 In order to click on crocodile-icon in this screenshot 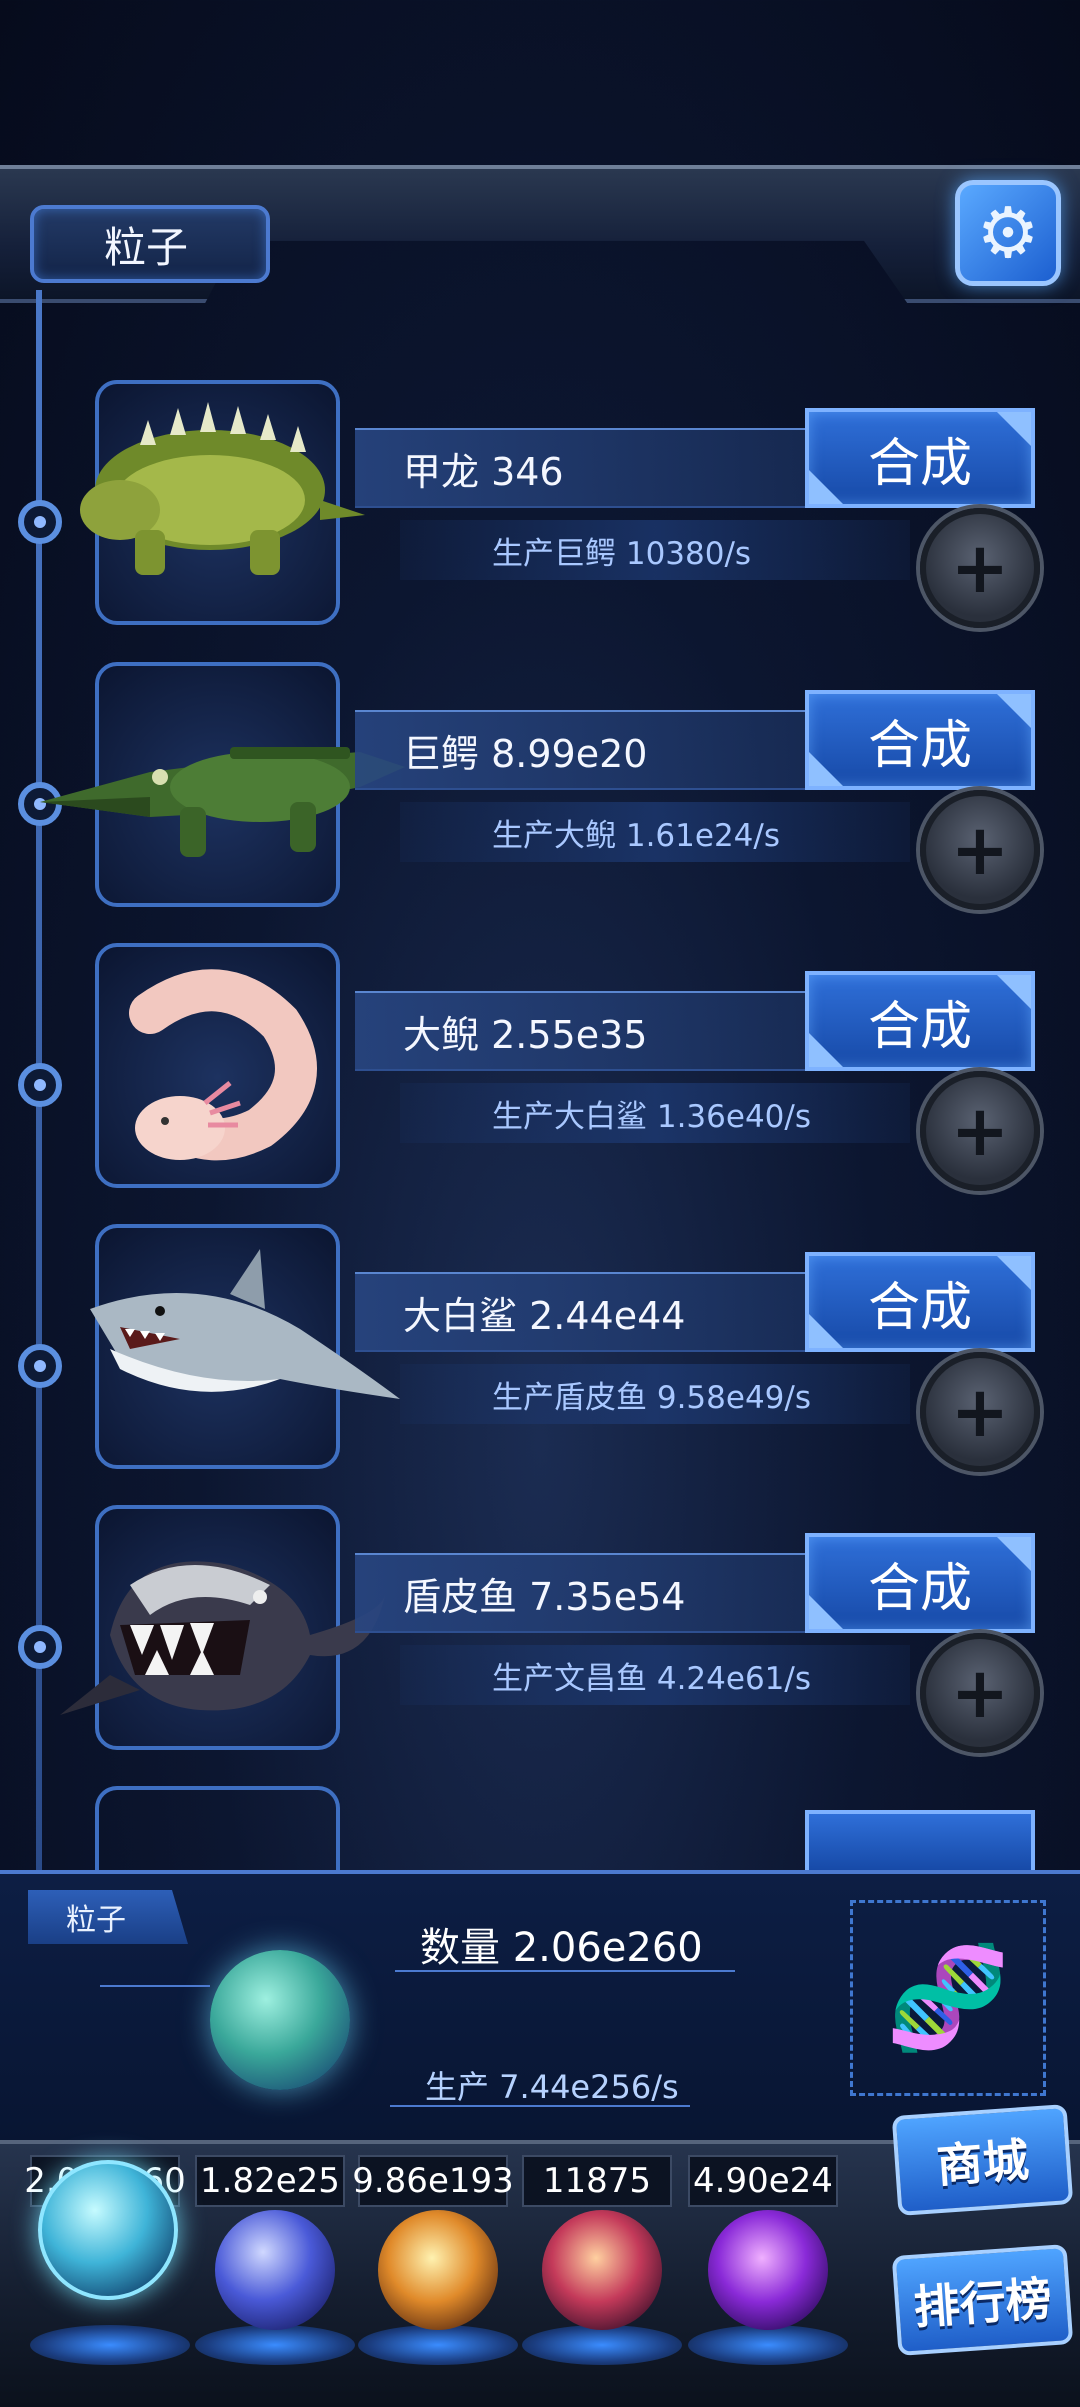, I will do `click(220, 787)`.